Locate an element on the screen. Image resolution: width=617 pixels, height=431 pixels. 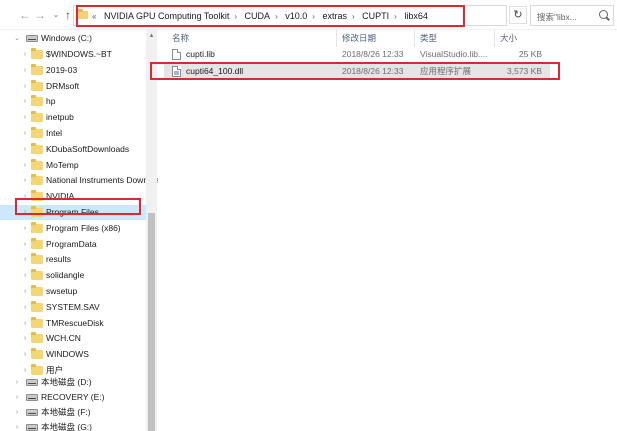
tree-item-folder: › Program Files is located at coordinates (73, 212).